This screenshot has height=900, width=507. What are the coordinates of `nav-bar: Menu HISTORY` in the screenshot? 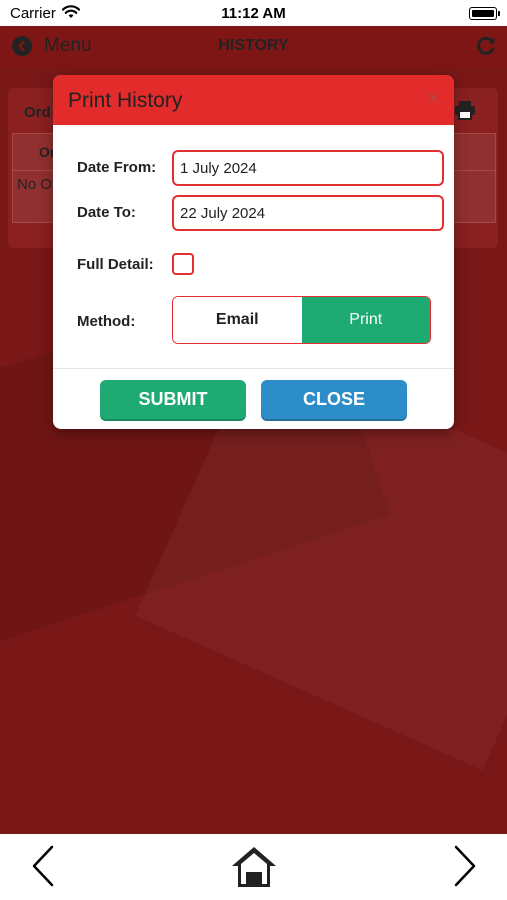 It's located at (253, 47).